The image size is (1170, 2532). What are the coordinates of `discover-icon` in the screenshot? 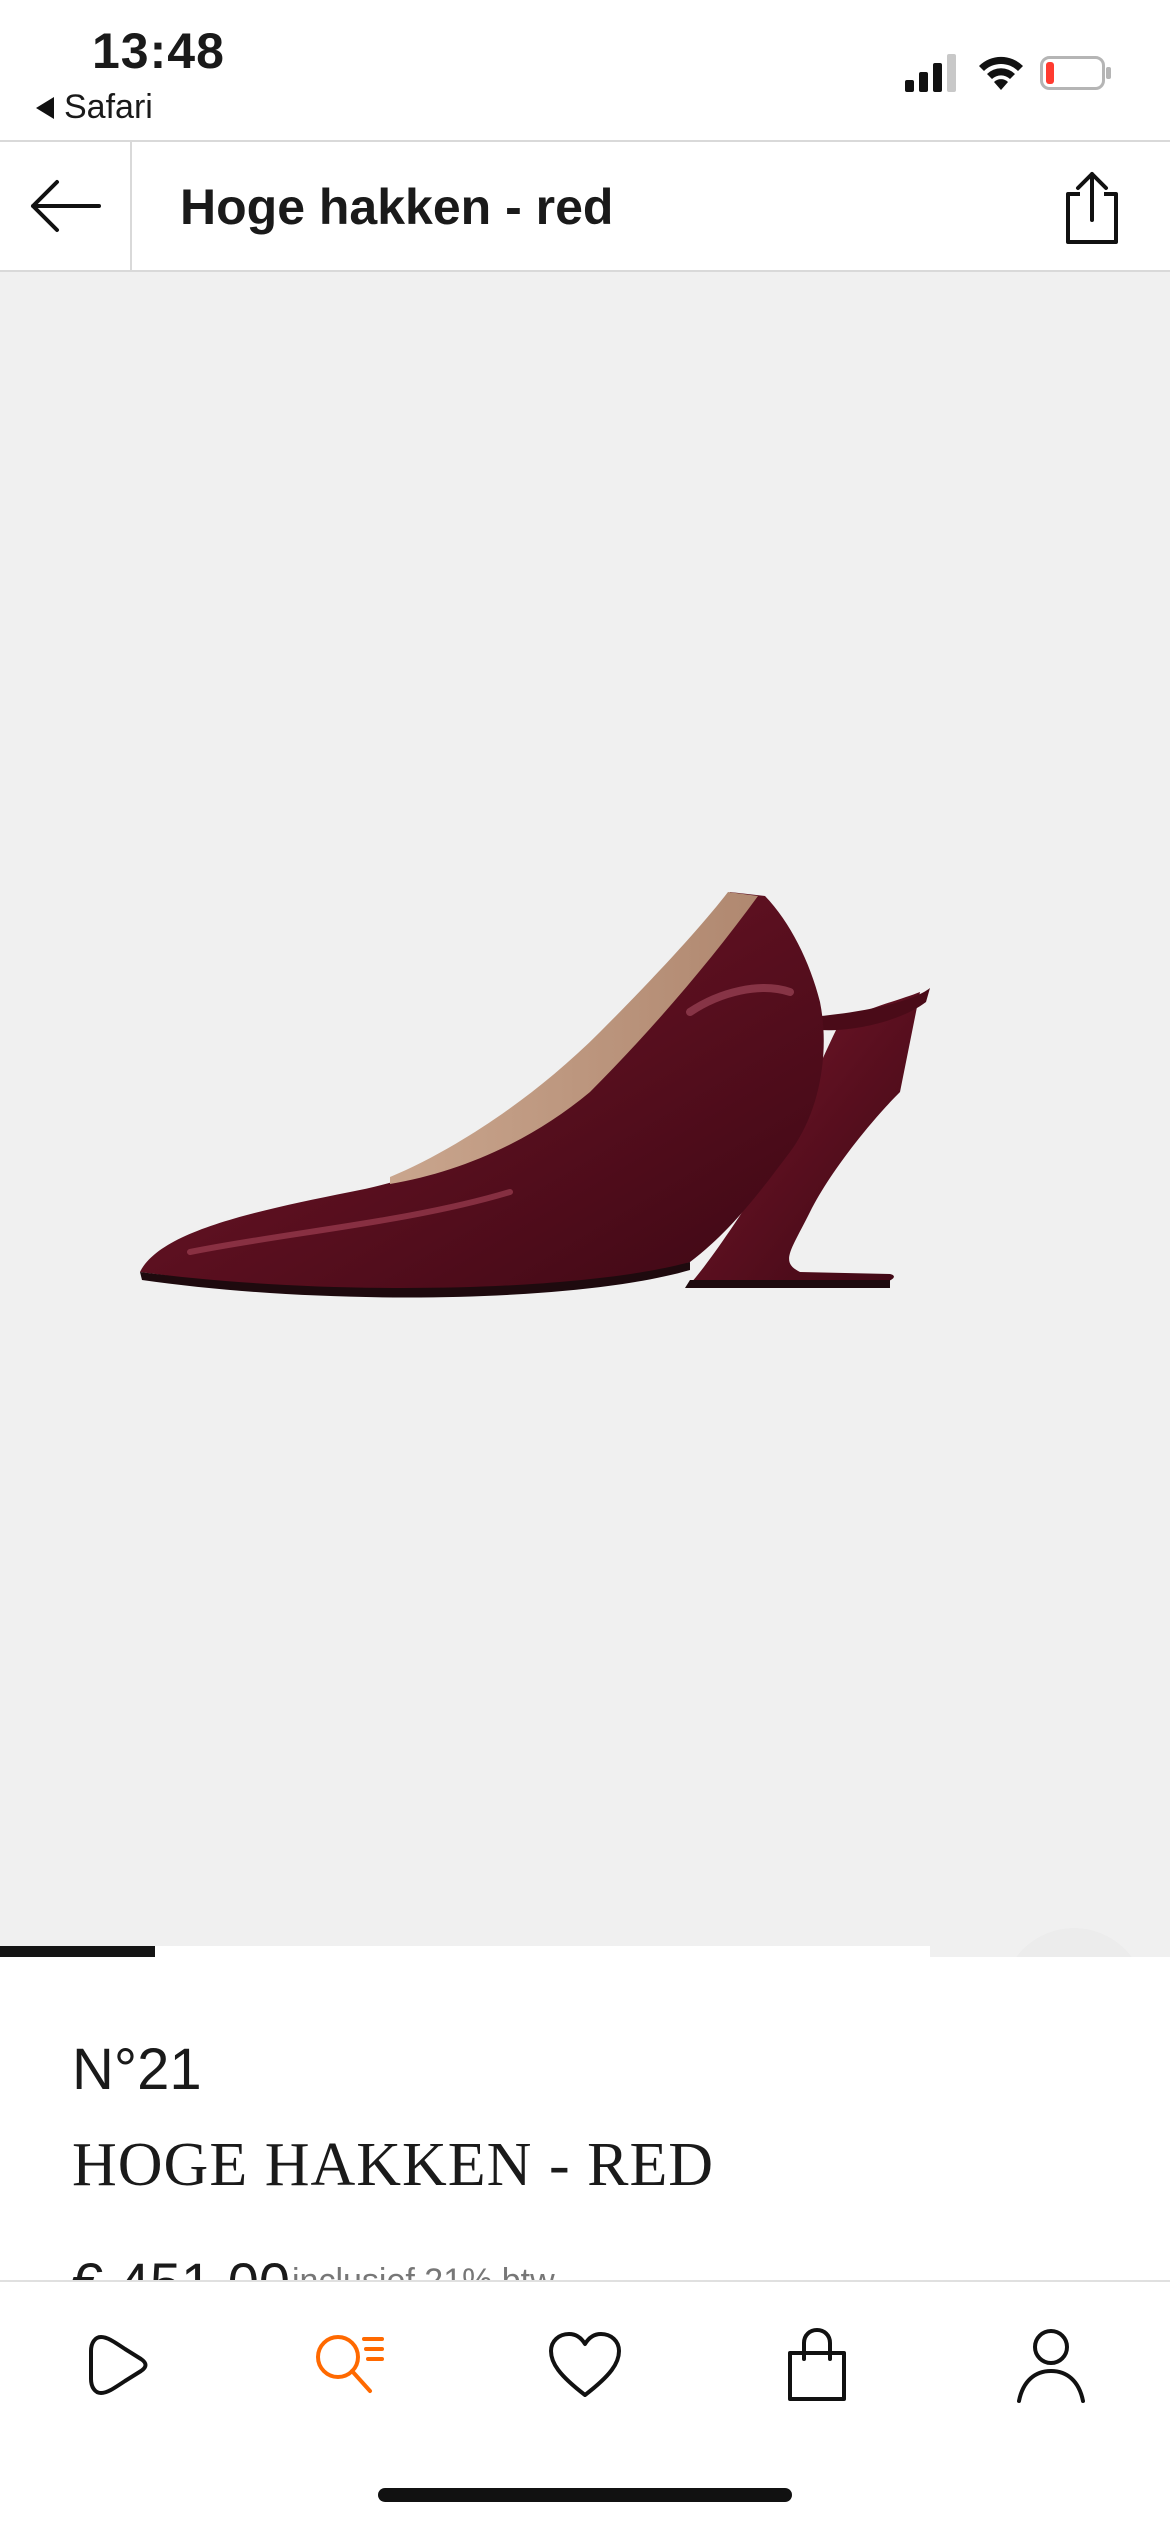 It's located at (118, 2365).